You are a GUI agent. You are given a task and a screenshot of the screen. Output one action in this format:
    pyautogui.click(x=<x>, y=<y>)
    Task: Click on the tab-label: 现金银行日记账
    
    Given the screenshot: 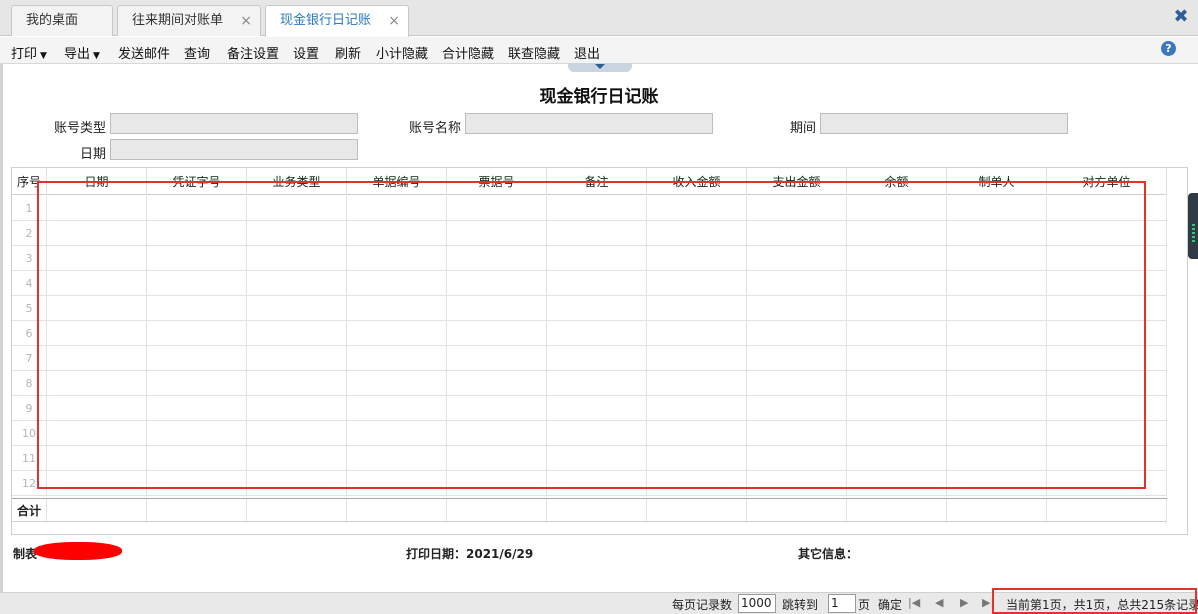 What is the action you would take?
    pyautogui.click(x=326, y=20)
    